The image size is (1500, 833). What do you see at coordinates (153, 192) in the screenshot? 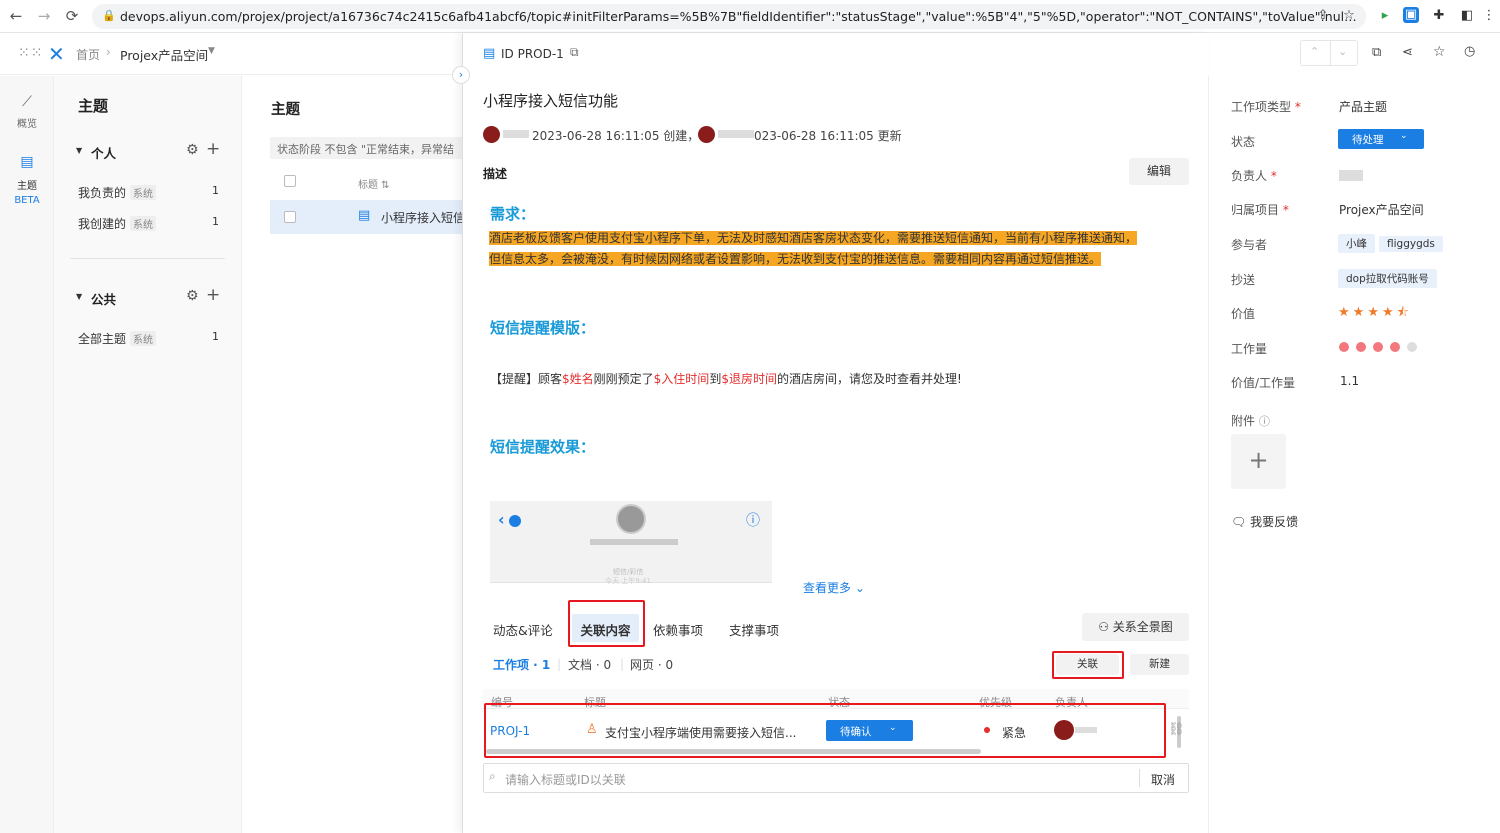
I see `sidebar-item-mine: 我负责的 系统 1` at bounding box center [153, 192].